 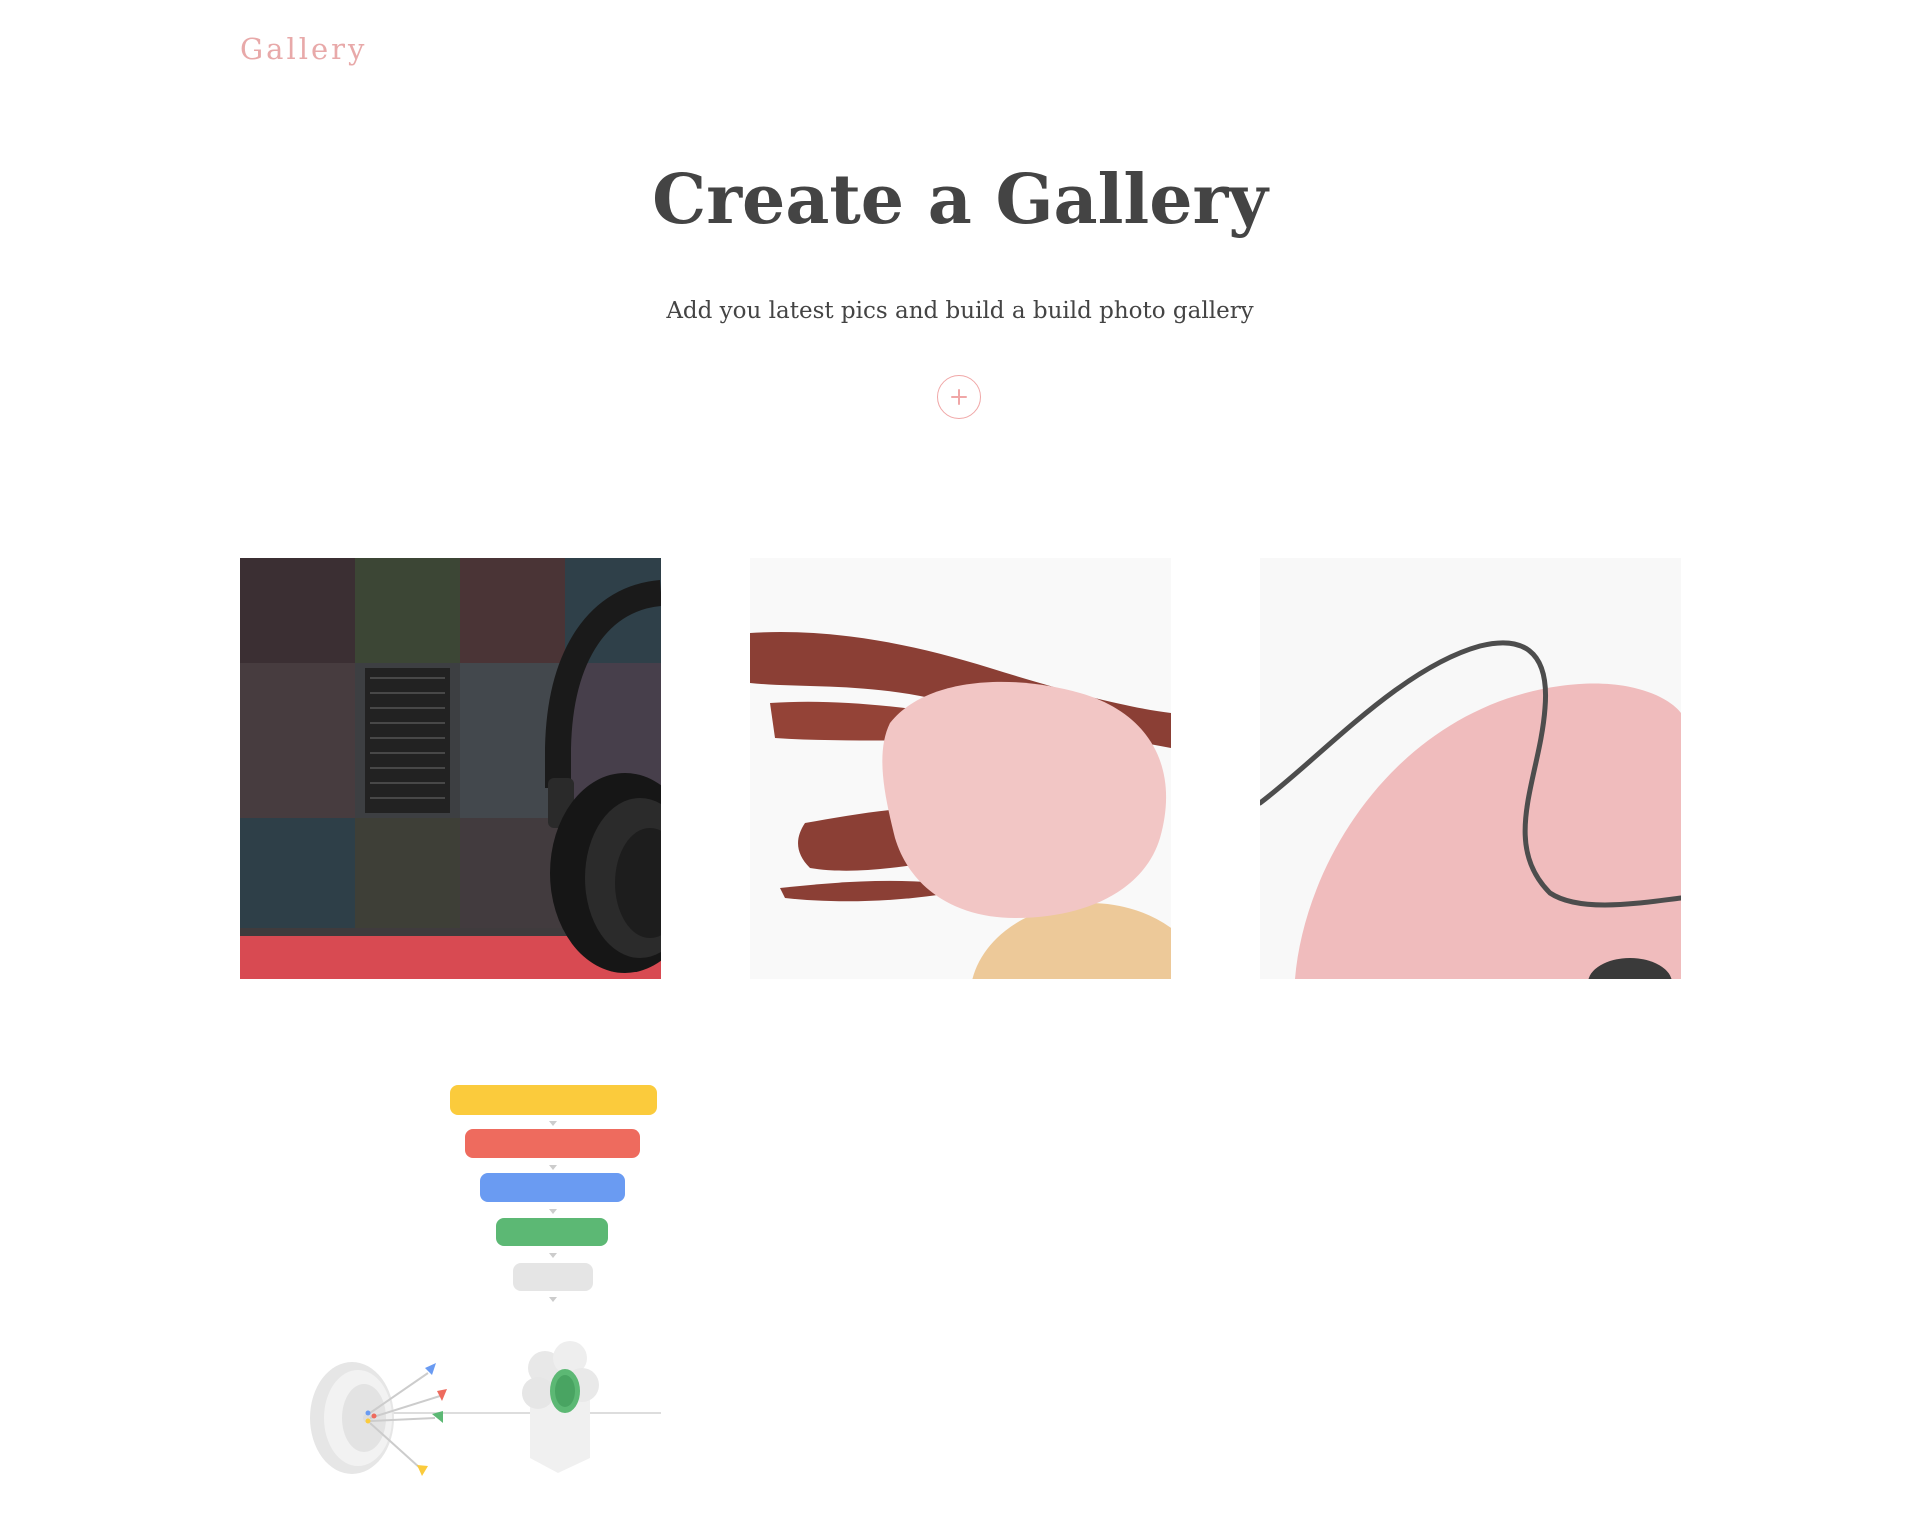 What do you see at coordinates (960, 200) in the screenshot?
I see `page-title: Create a Gallery` at bounding box center [960, 200].